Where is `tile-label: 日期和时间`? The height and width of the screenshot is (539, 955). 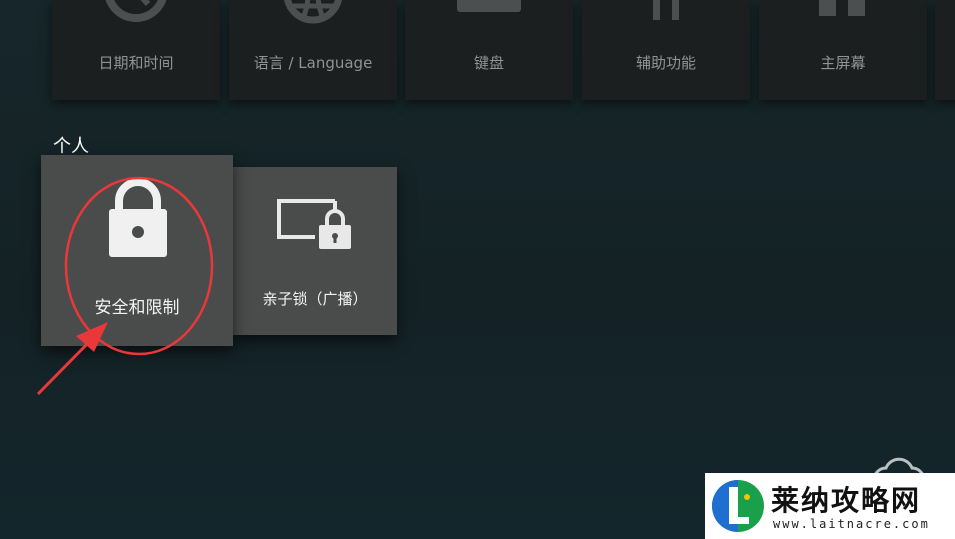 tile-label: 日期和时间 is located at coordinates (136, 63).